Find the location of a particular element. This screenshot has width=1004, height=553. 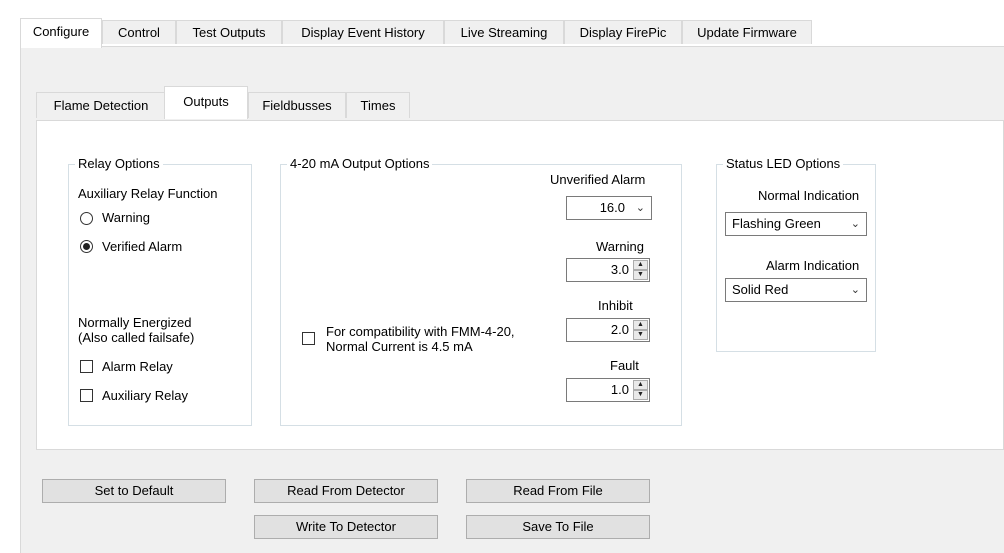

fmm-compat-label-line1: For compatibility with FMM-4-20, is located at coordinates (420, 332).